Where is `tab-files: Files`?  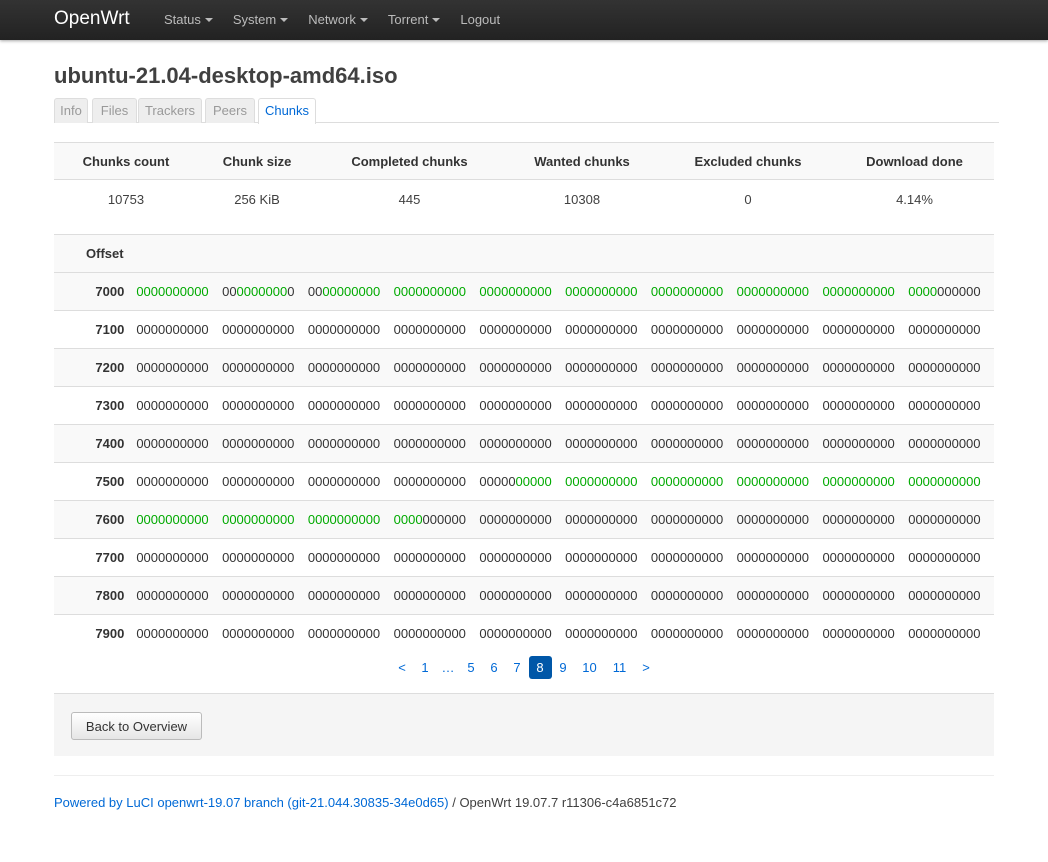
tab-files: Files is located at coordinates (114, 110).